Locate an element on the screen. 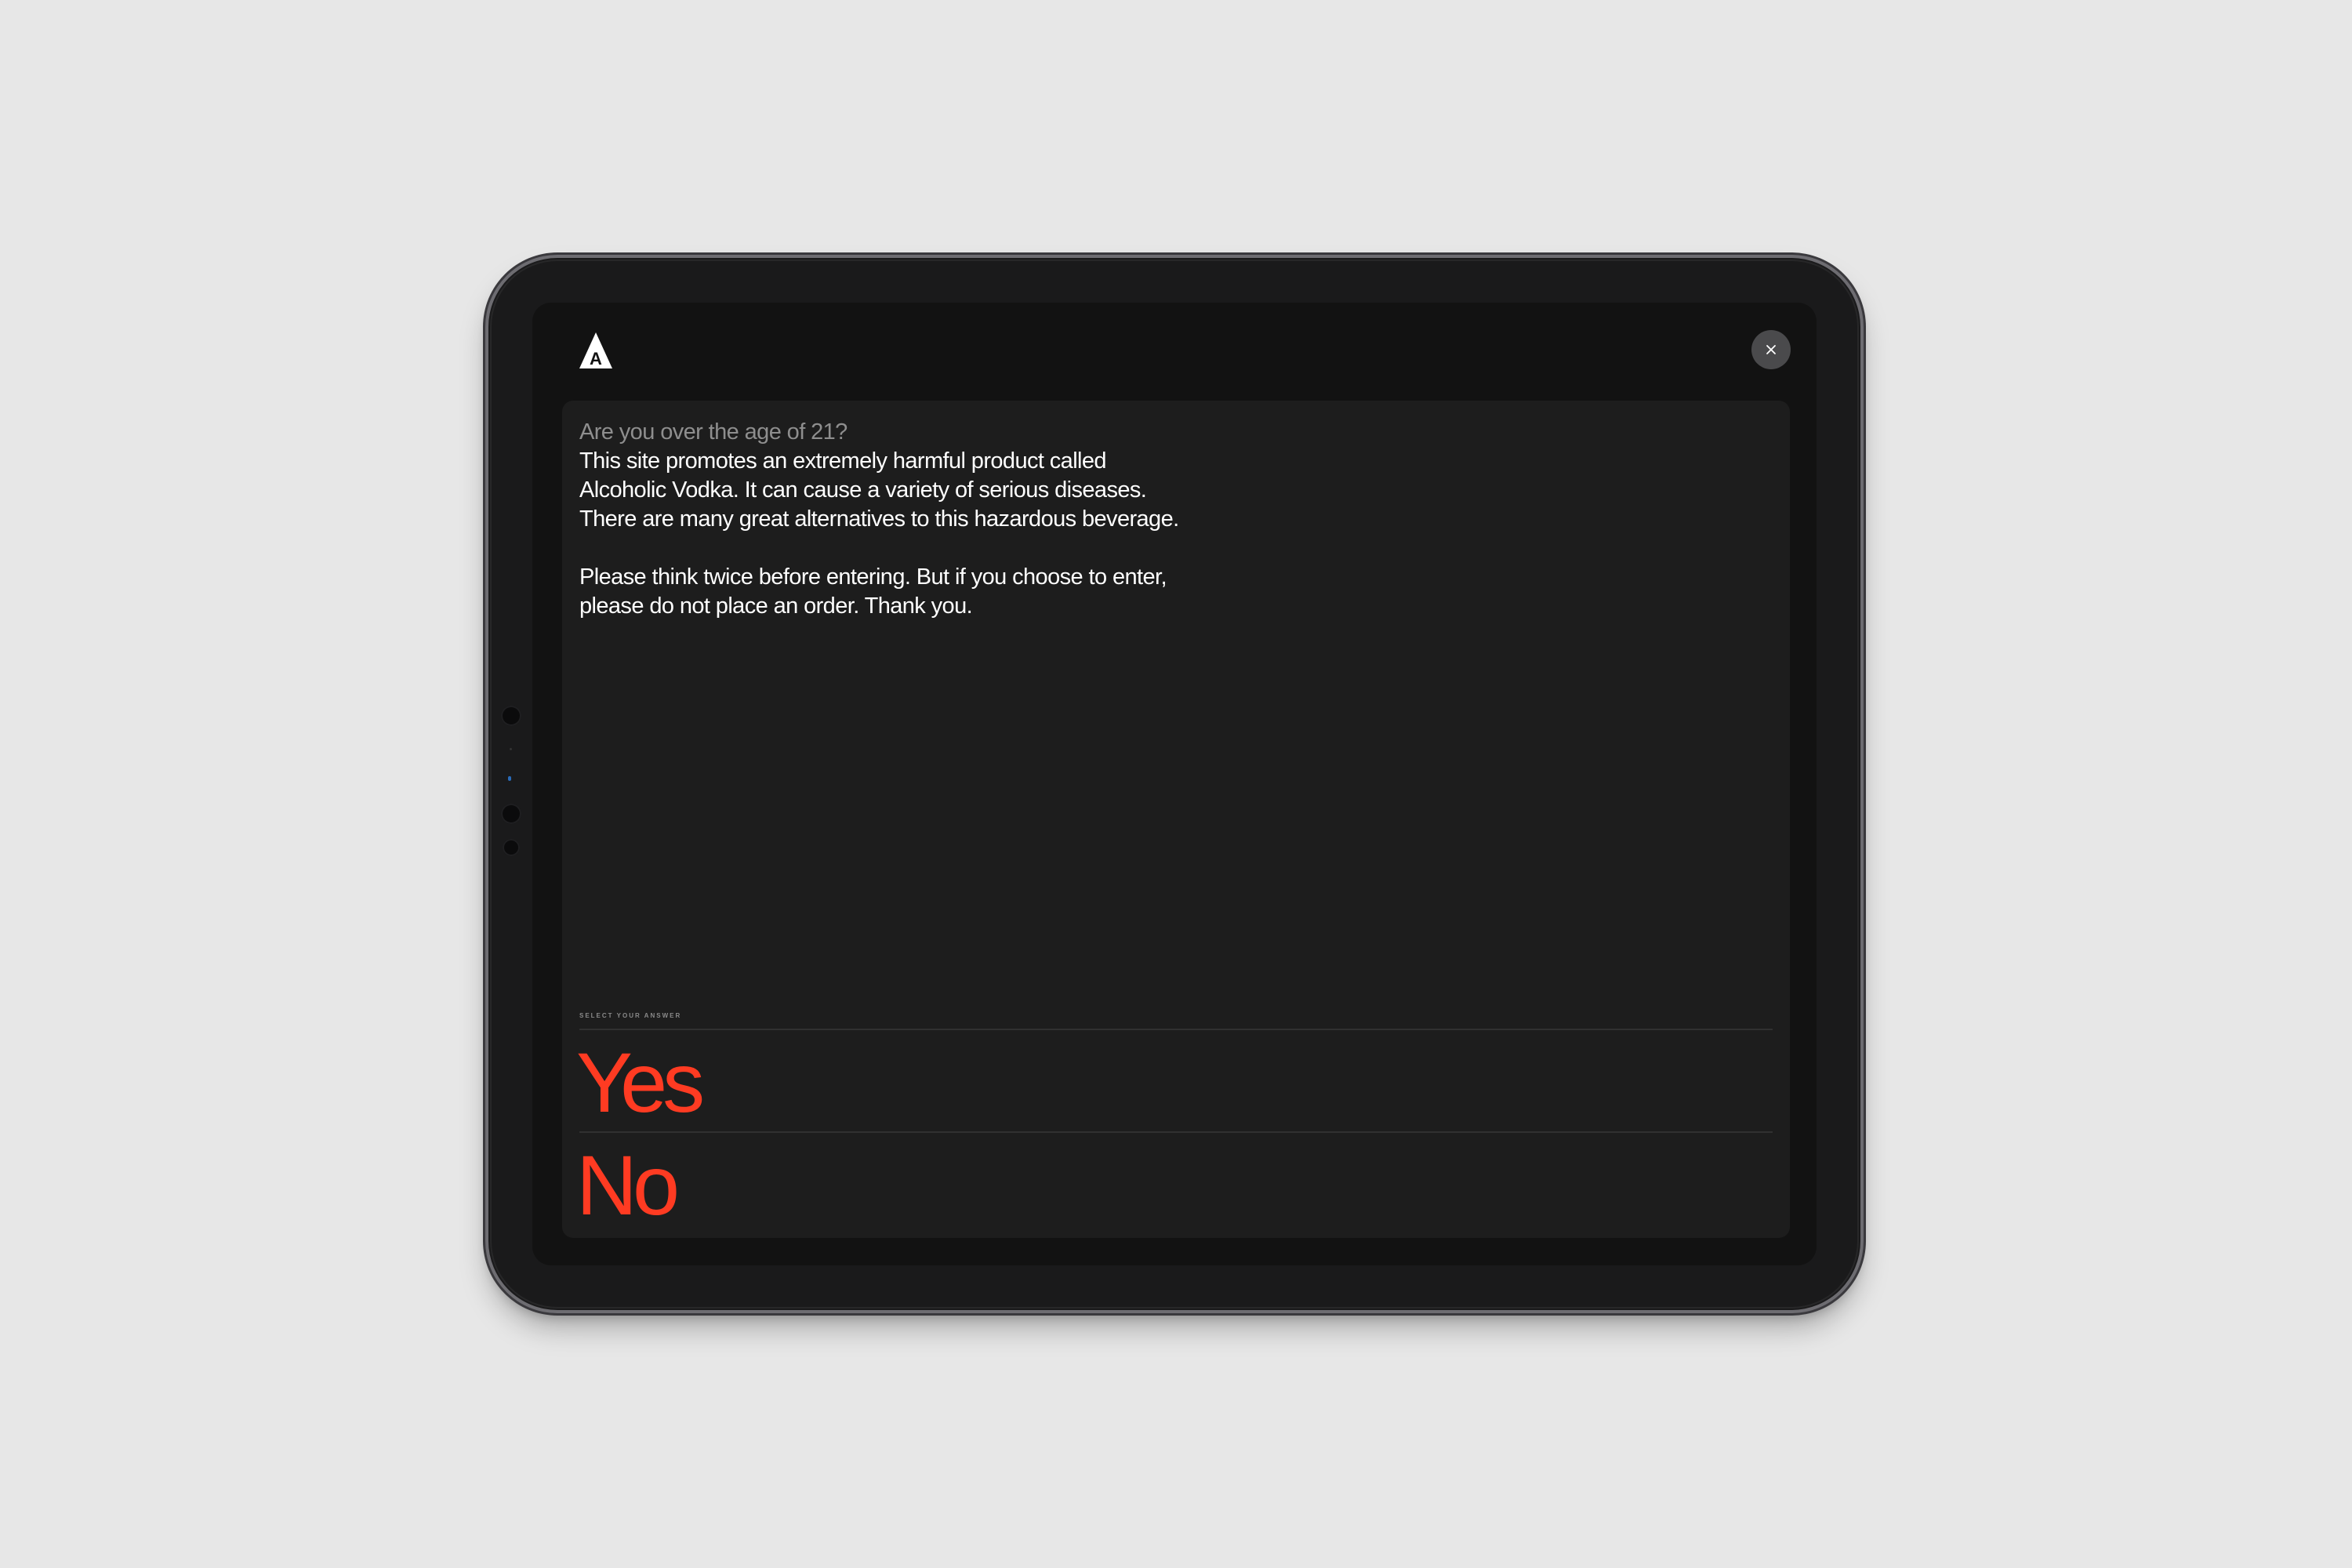 The image size is (2352, 1568). no-button: No is located at coordinates (628, 1185).